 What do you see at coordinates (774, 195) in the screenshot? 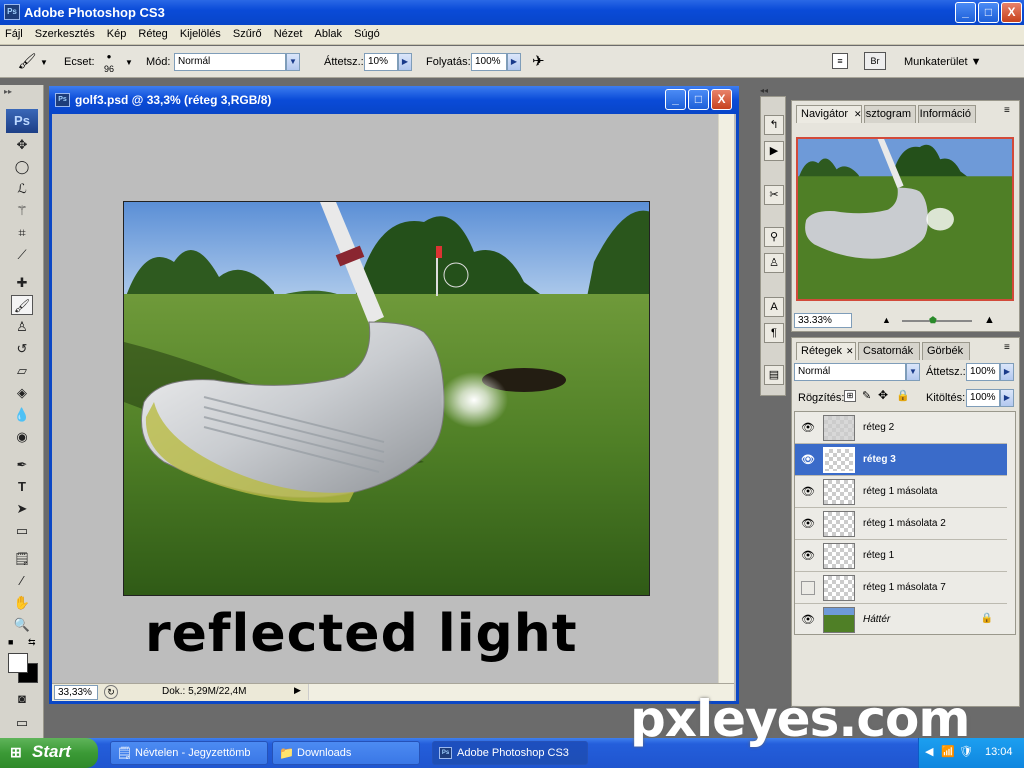
I see `tool-presets-icon: ✂` at bounding box center [774, 195].